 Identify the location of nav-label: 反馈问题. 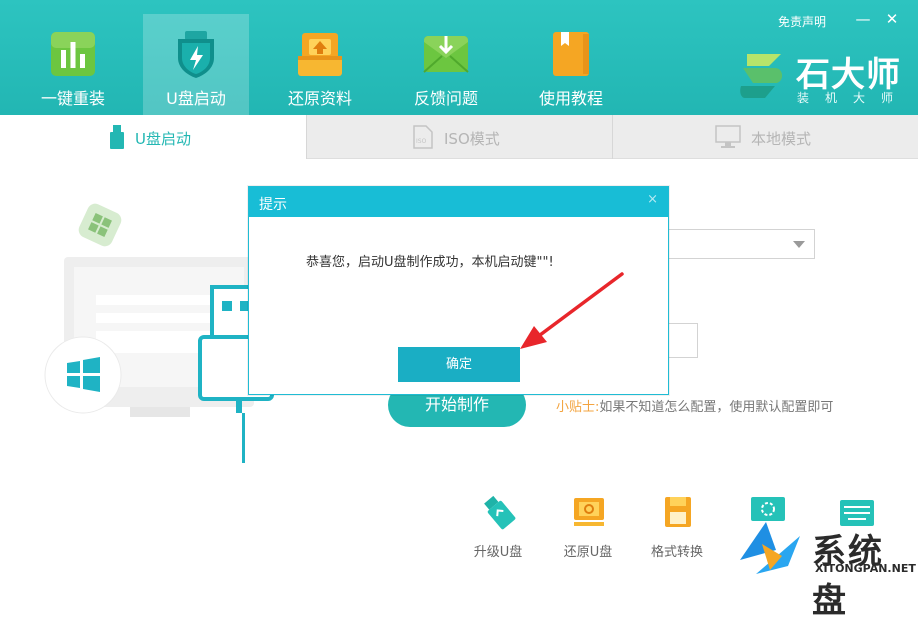
(445, 98).